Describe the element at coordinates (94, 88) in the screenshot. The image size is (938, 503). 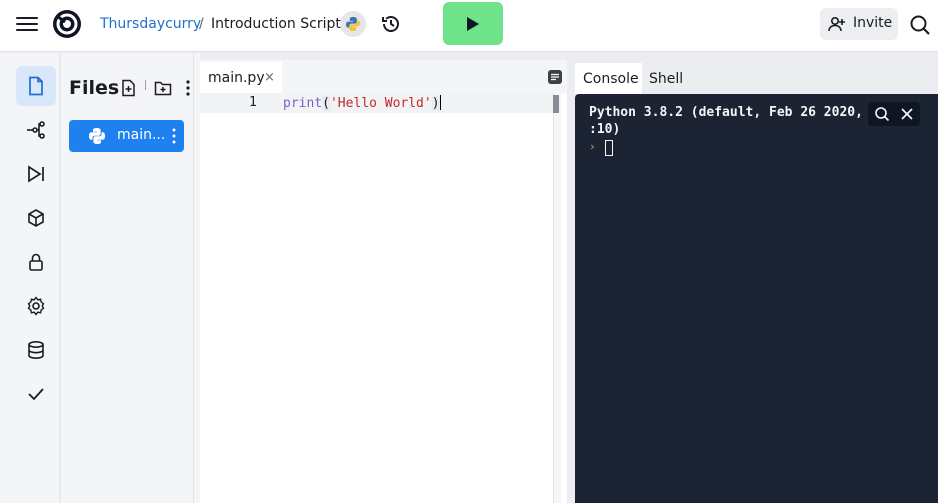
I see `files-panel-title: Files` at that location.